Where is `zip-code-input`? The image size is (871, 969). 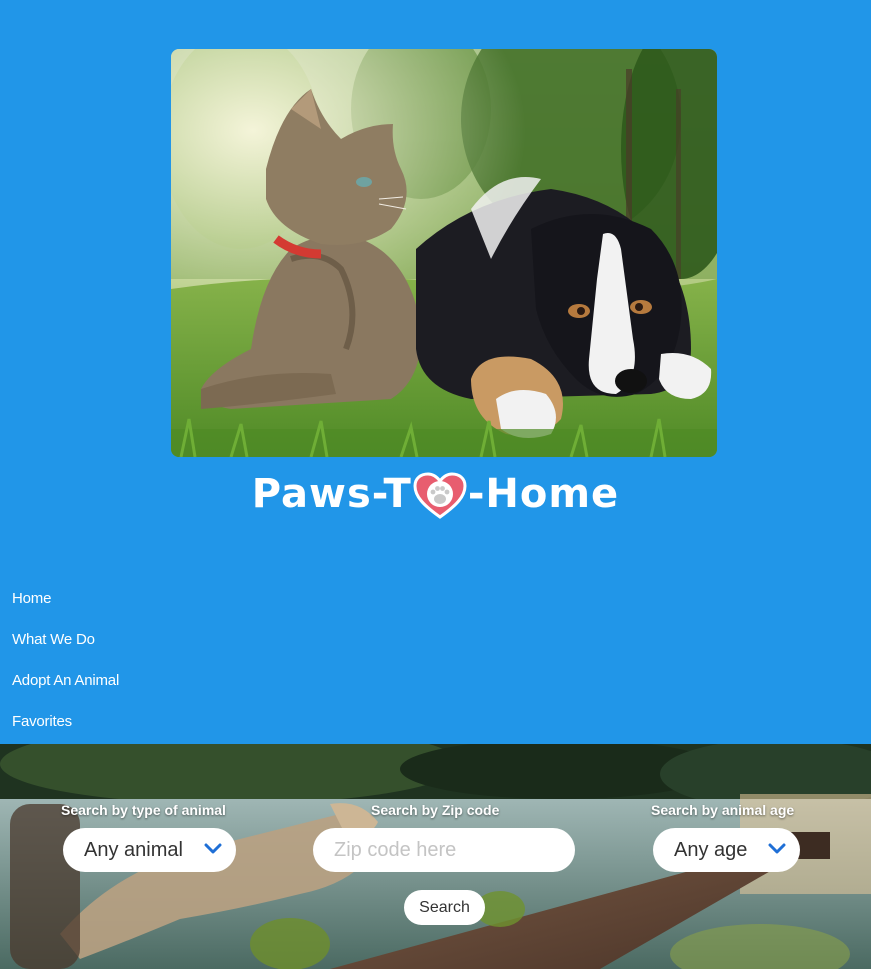
zip-code-input is located at coordinates (444, 850).